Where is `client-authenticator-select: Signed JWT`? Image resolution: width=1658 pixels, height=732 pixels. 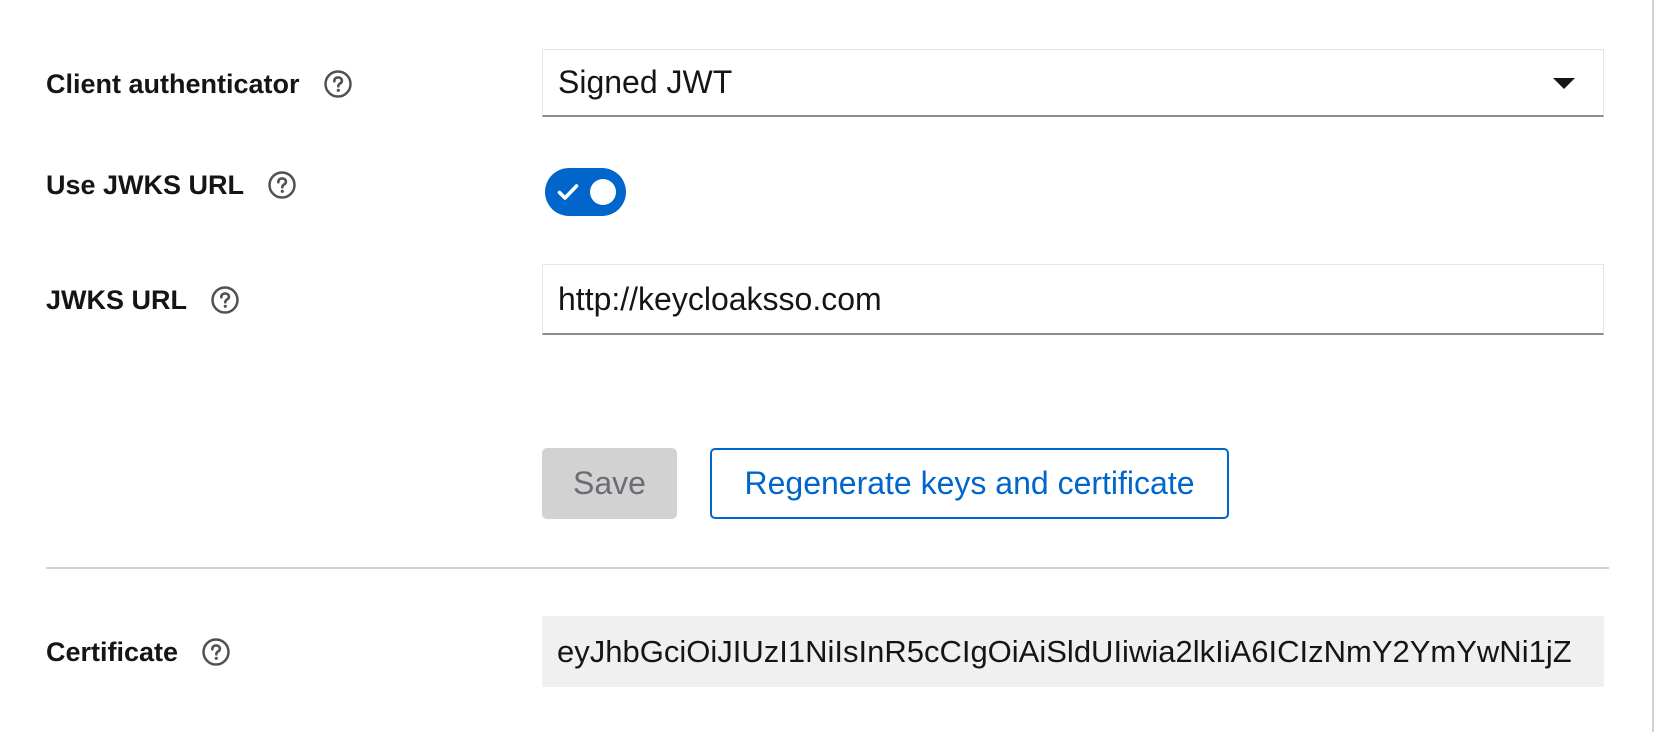 client-authenticator-select: Signed JWT is located at coordinates (1073, 83).